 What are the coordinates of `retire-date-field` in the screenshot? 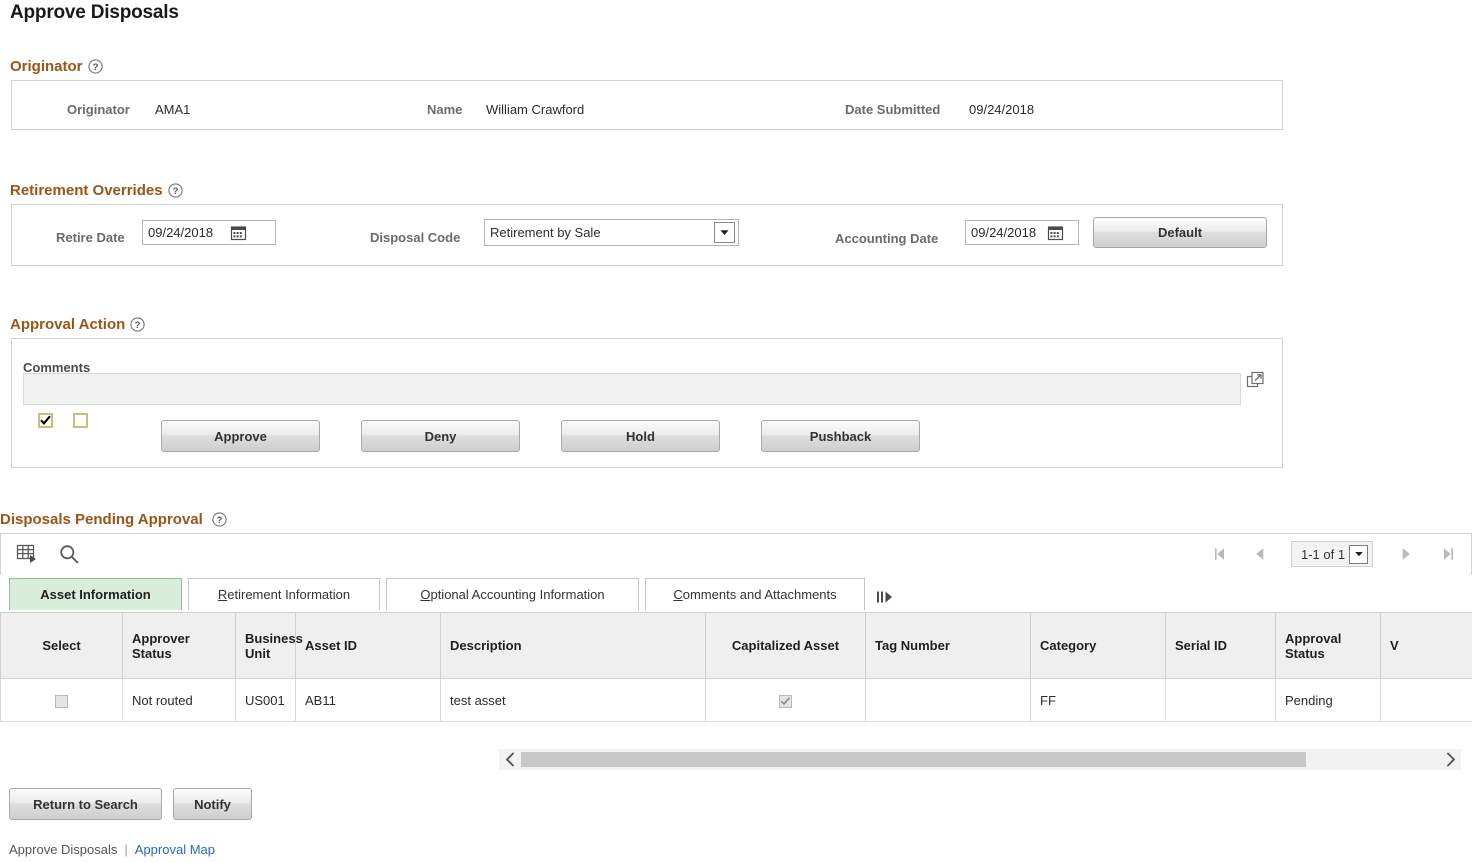 It's located at (209, 232).